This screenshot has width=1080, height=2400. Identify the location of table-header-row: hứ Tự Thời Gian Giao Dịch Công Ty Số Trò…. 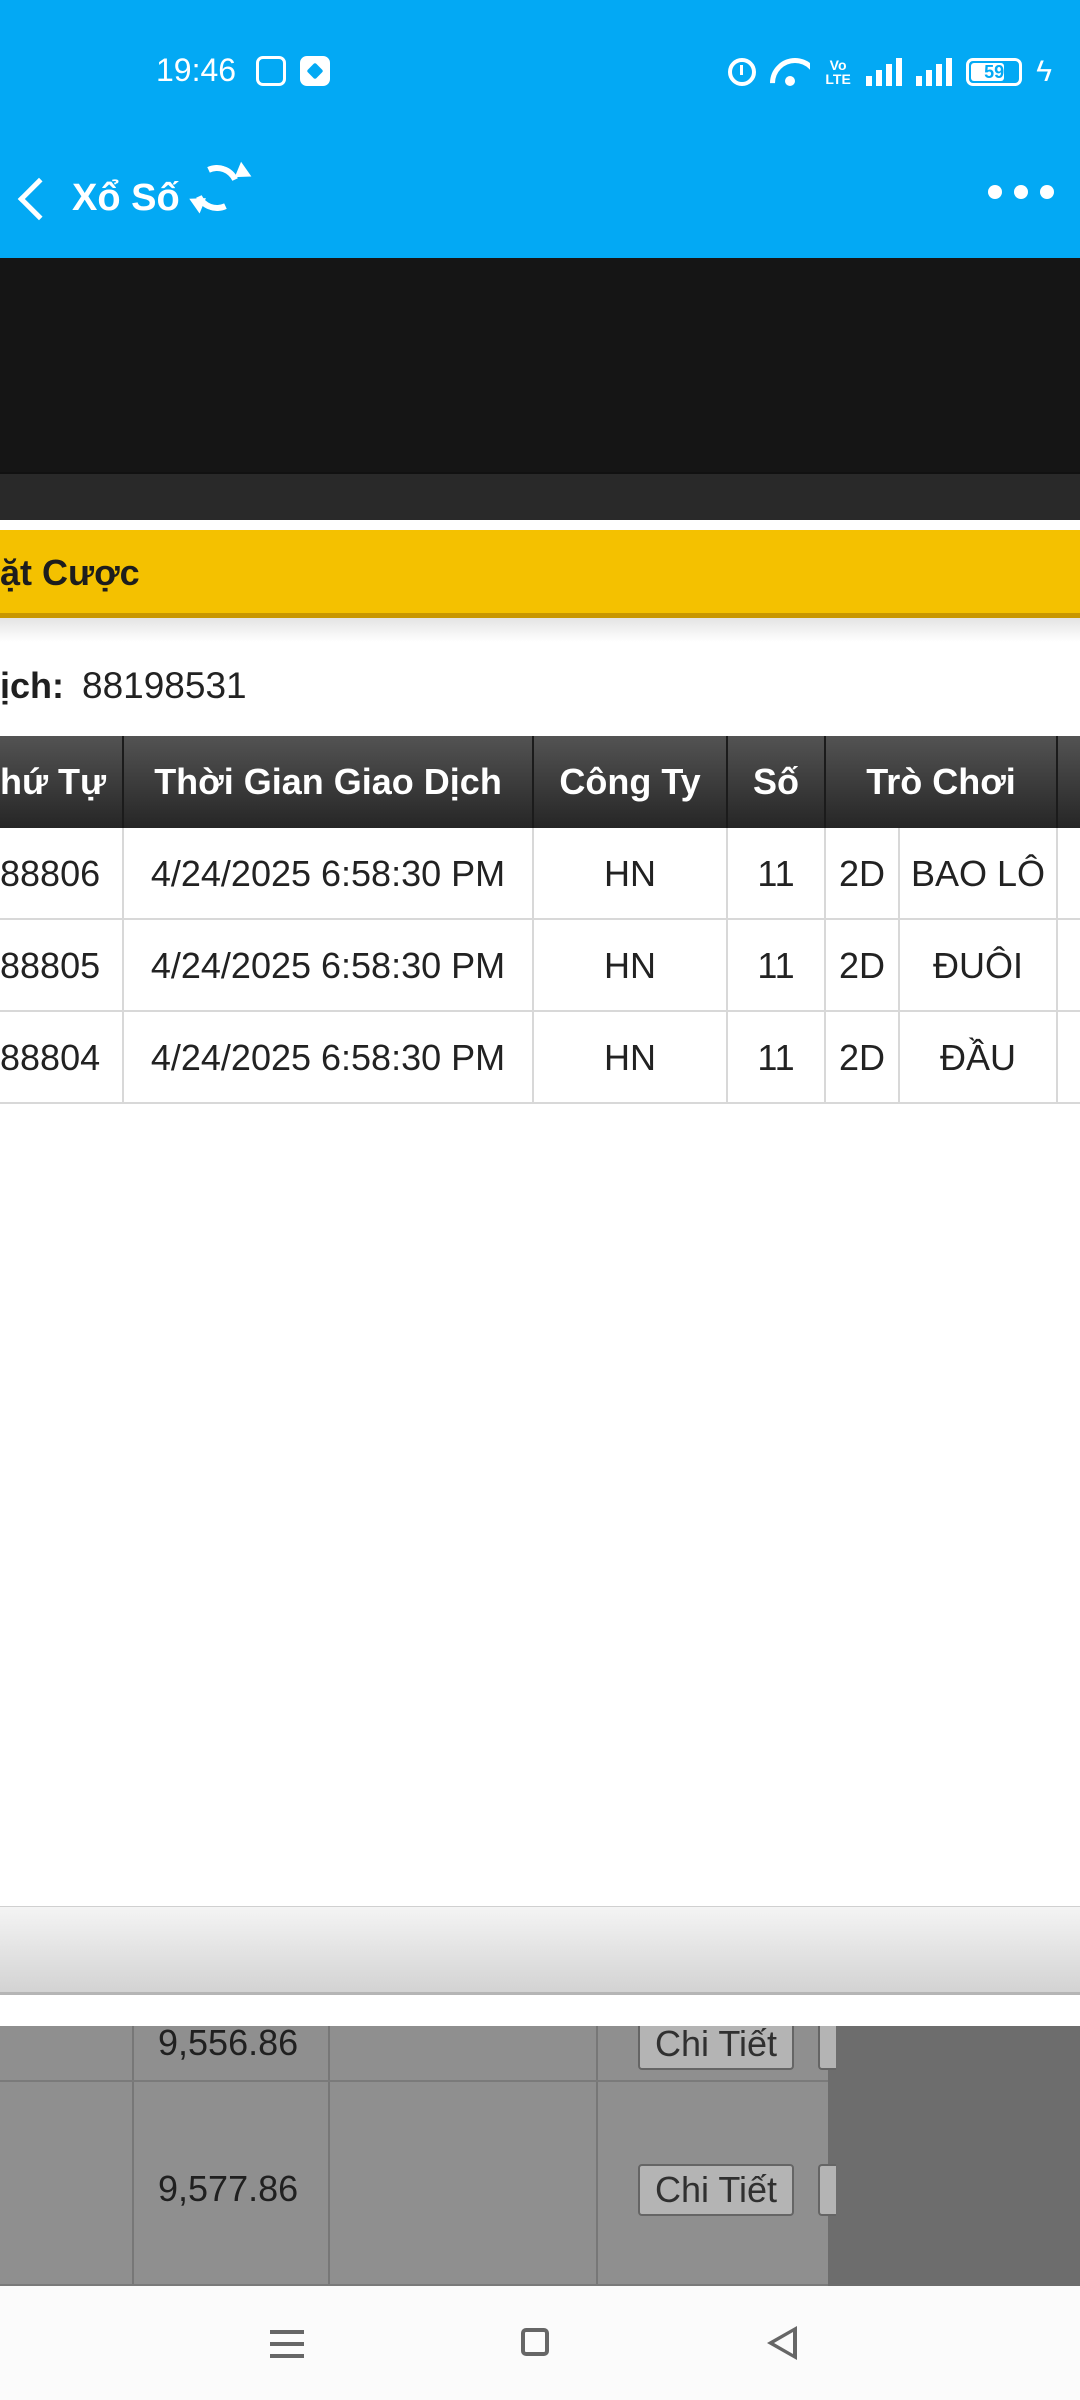
(540, 782).